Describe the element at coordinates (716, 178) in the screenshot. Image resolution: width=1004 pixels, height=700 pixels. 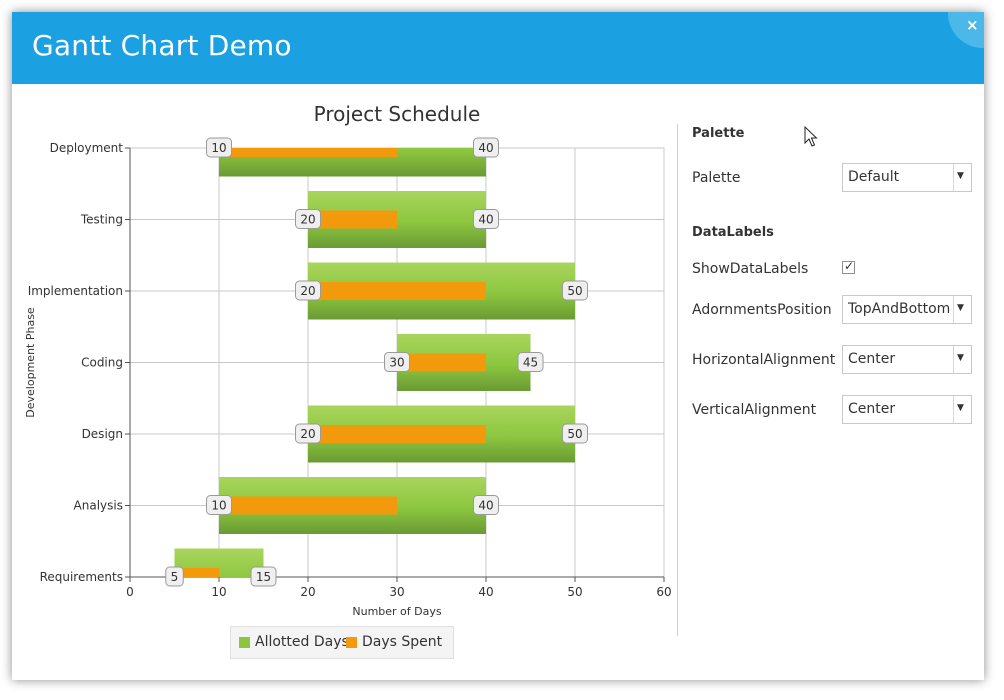
I see `palette-label: Palette` at that location.